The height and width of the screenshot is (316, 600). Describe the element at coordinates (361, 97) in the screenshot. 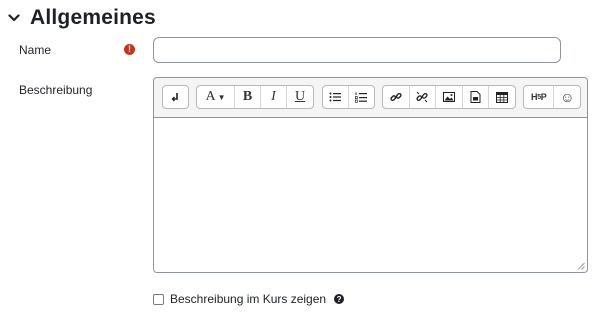

I see `ordered-list-icon` at that location.